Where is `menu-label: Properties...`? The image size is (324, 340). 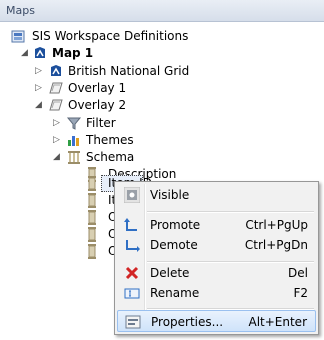 menu-label: Properties... is located at coordinates (187, 322).